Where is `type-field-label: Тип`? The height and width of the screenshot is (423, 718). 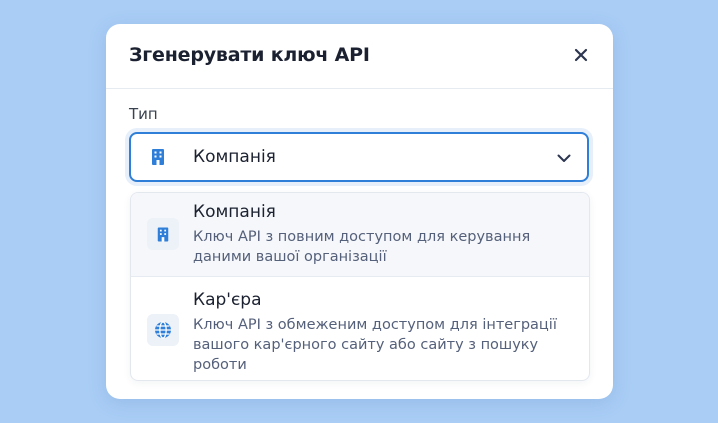 type-field-label: Тип is located at coordinates (143, 114).